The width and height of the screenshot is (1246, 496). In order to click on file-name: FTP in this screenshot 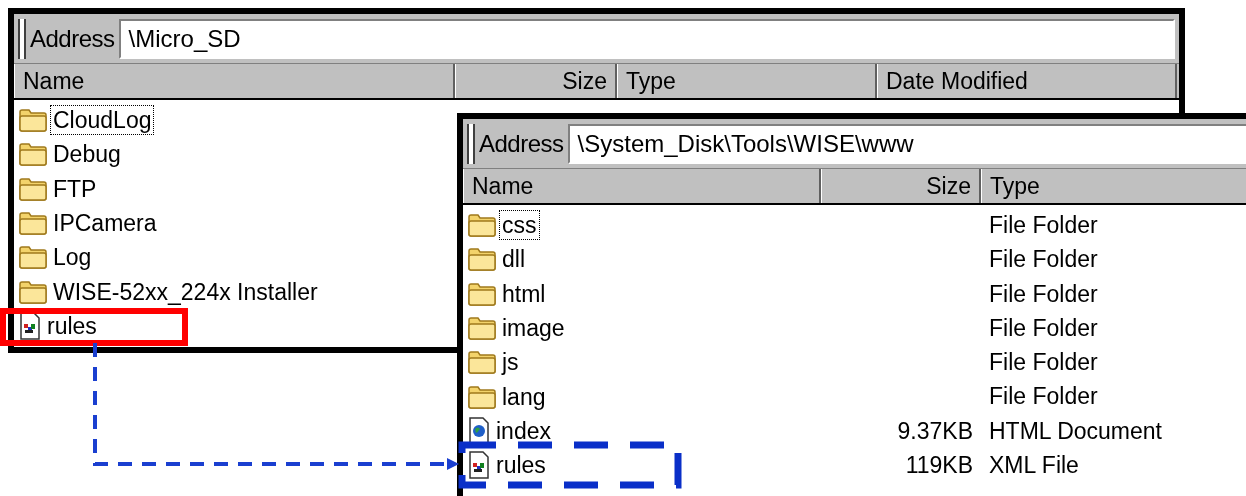, I will do `click(75, 188)`.